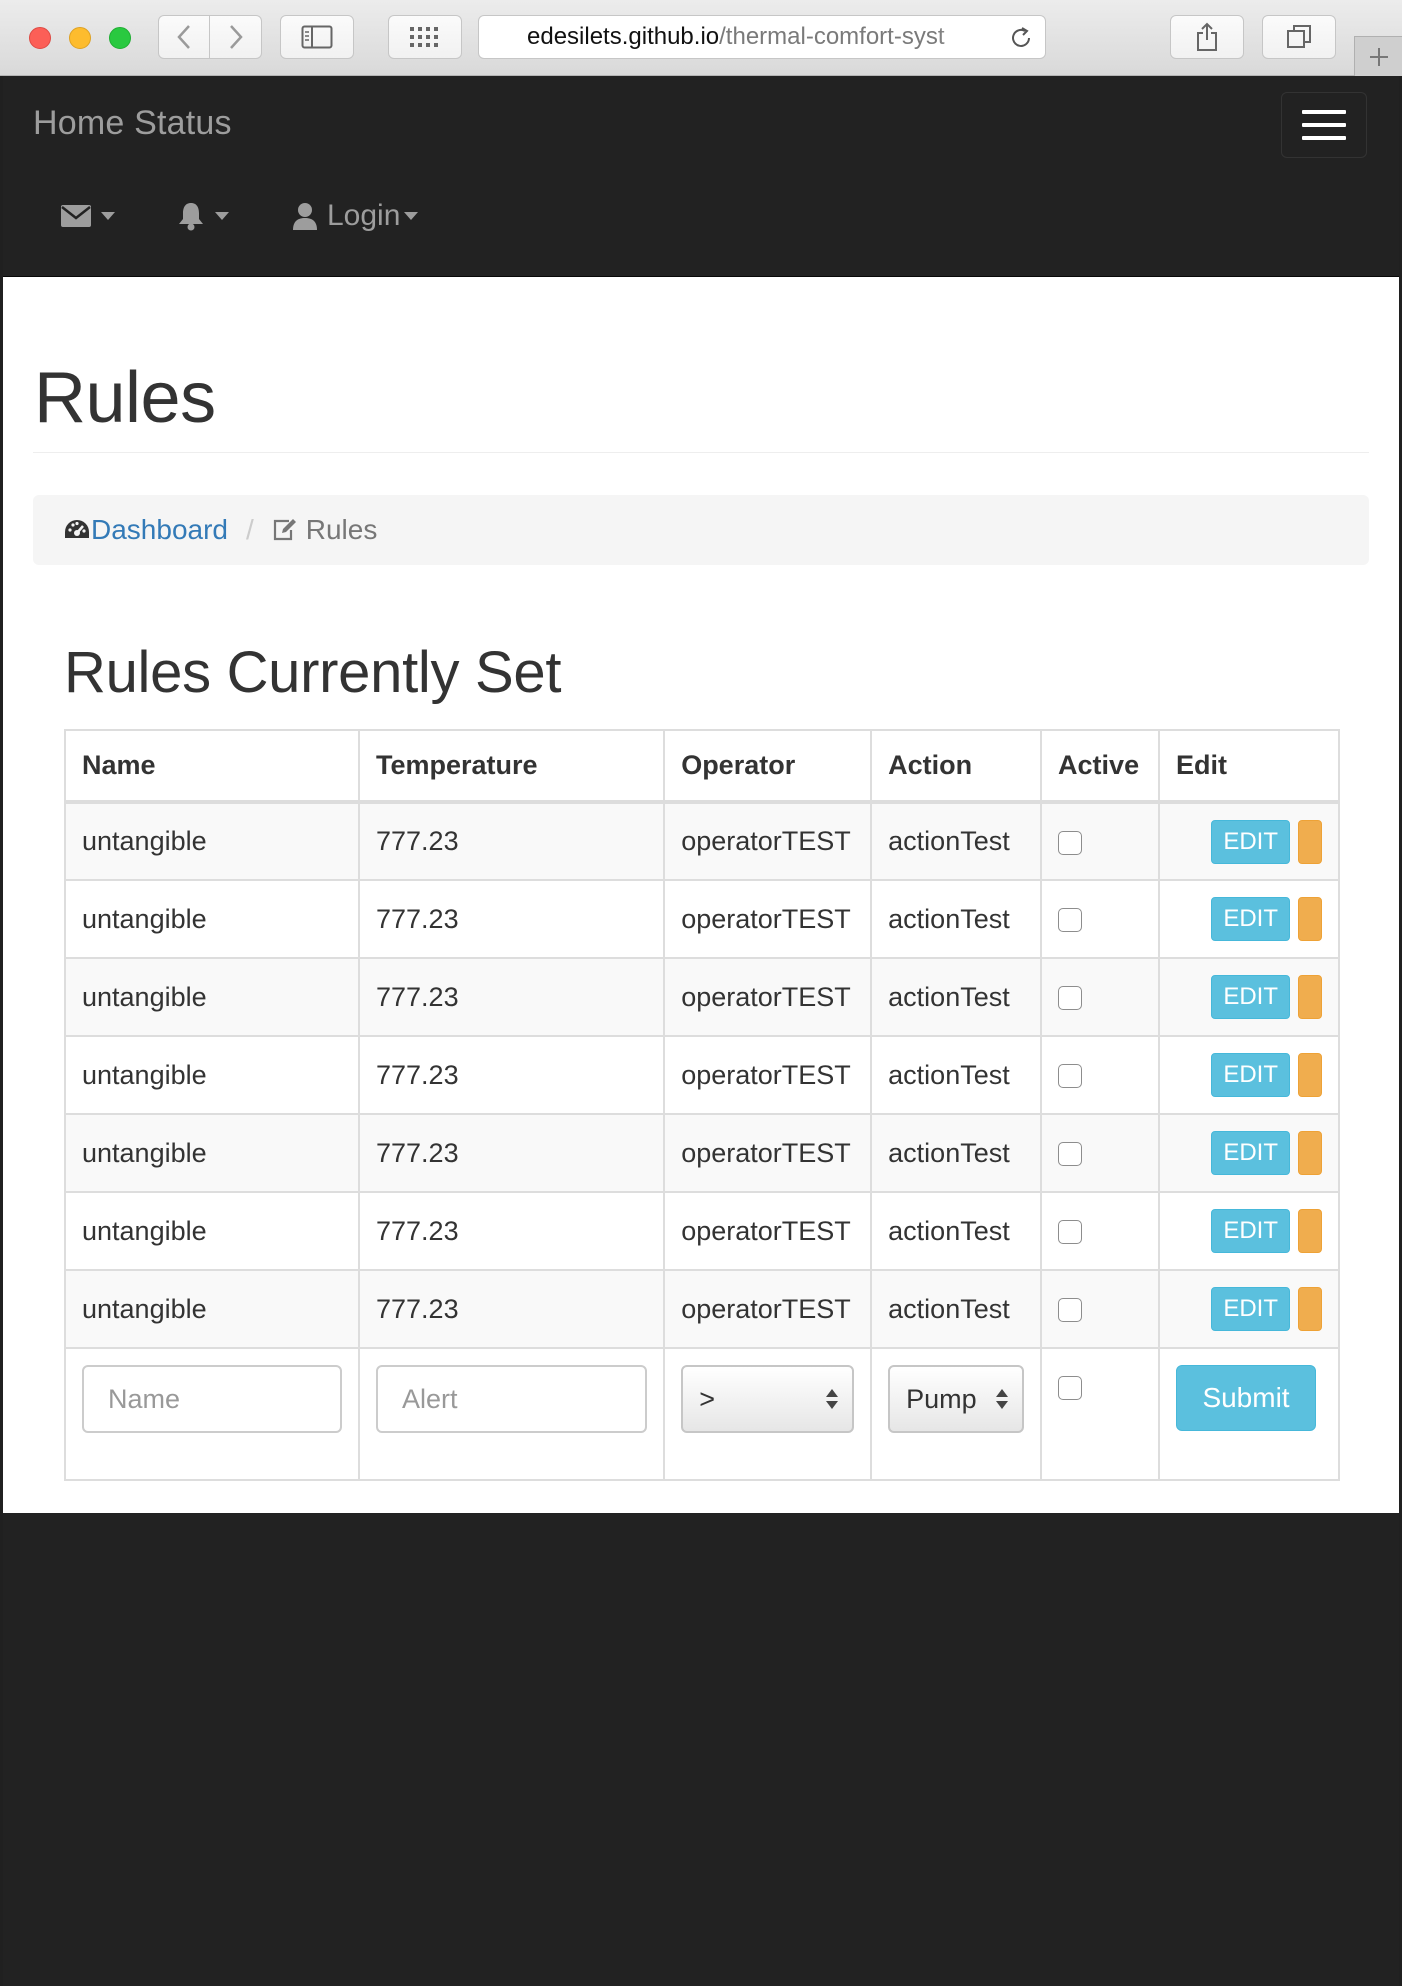  Describe the element at coordinates (203, 216) in the screenshot. I see `alerts-dropdown` at that location.